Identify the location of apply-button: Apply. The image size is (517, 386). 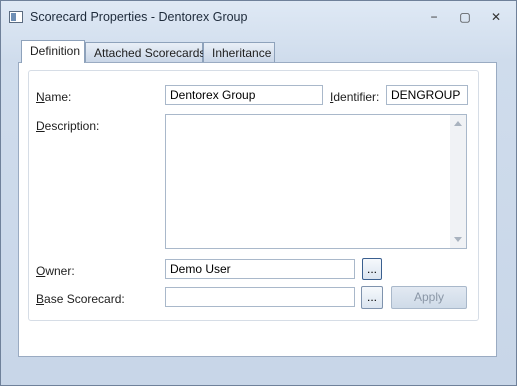
(429, 297).